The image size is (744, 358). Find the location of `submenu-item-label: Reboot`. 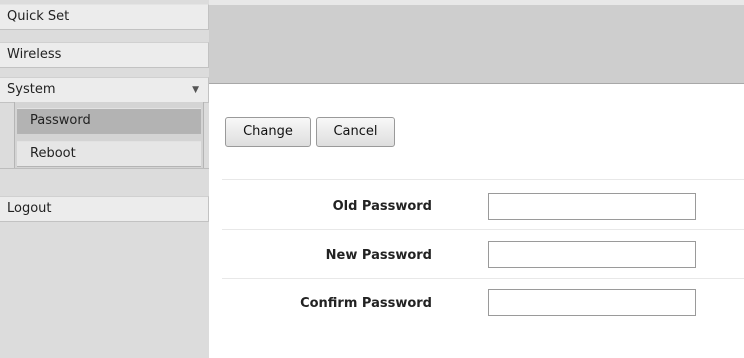

submenu-item-label: Reboot is located at coordinates (53, 153).